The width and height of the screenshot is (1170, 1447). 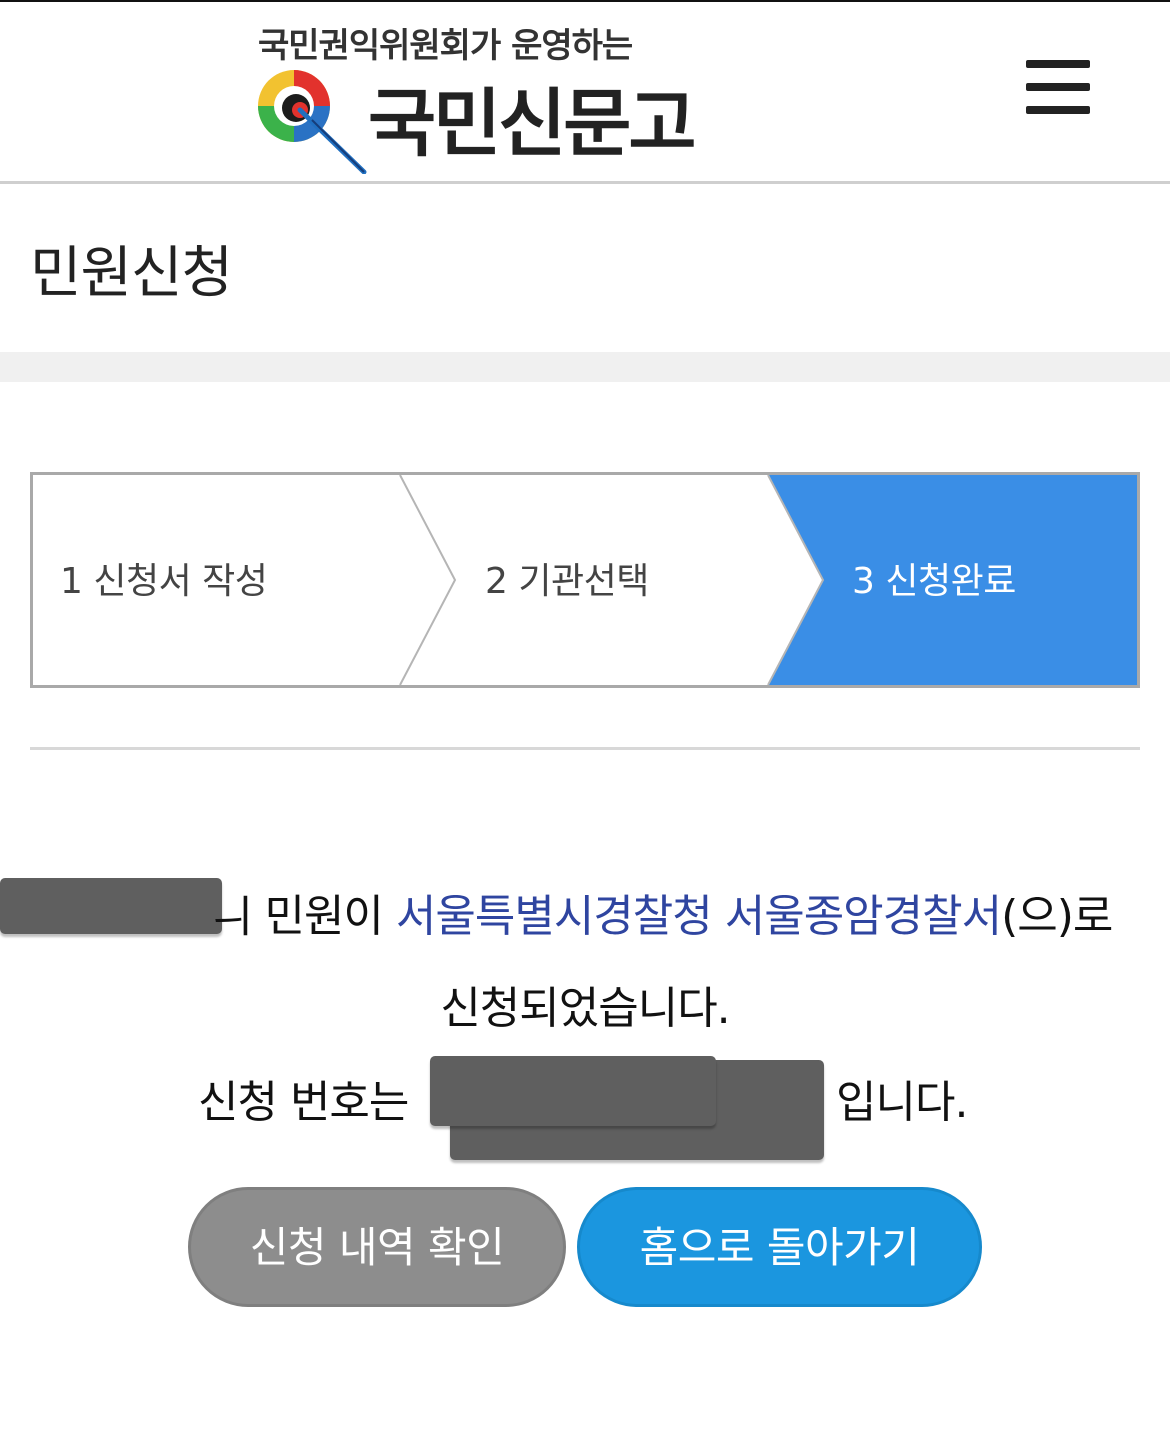 I want to click on redacted-name-box, so click(x=111, y=906).